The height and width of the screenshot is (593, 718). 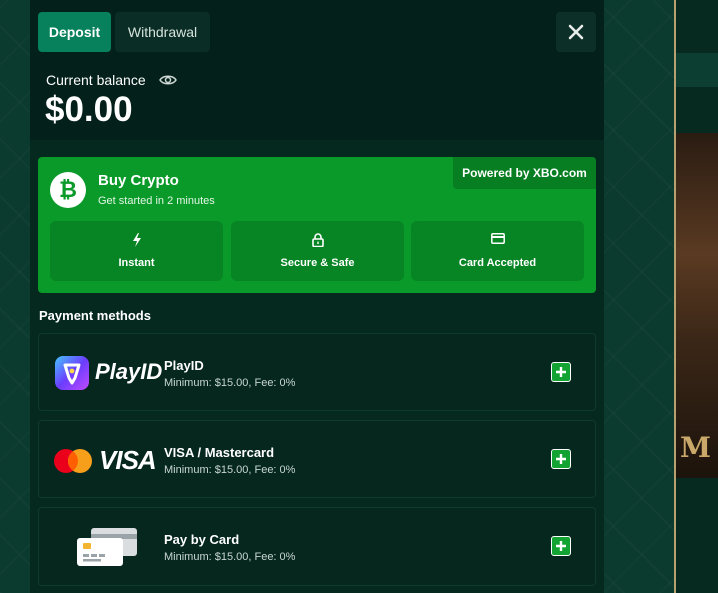 I want to click on lock-icon, so click(x=317, y=240).